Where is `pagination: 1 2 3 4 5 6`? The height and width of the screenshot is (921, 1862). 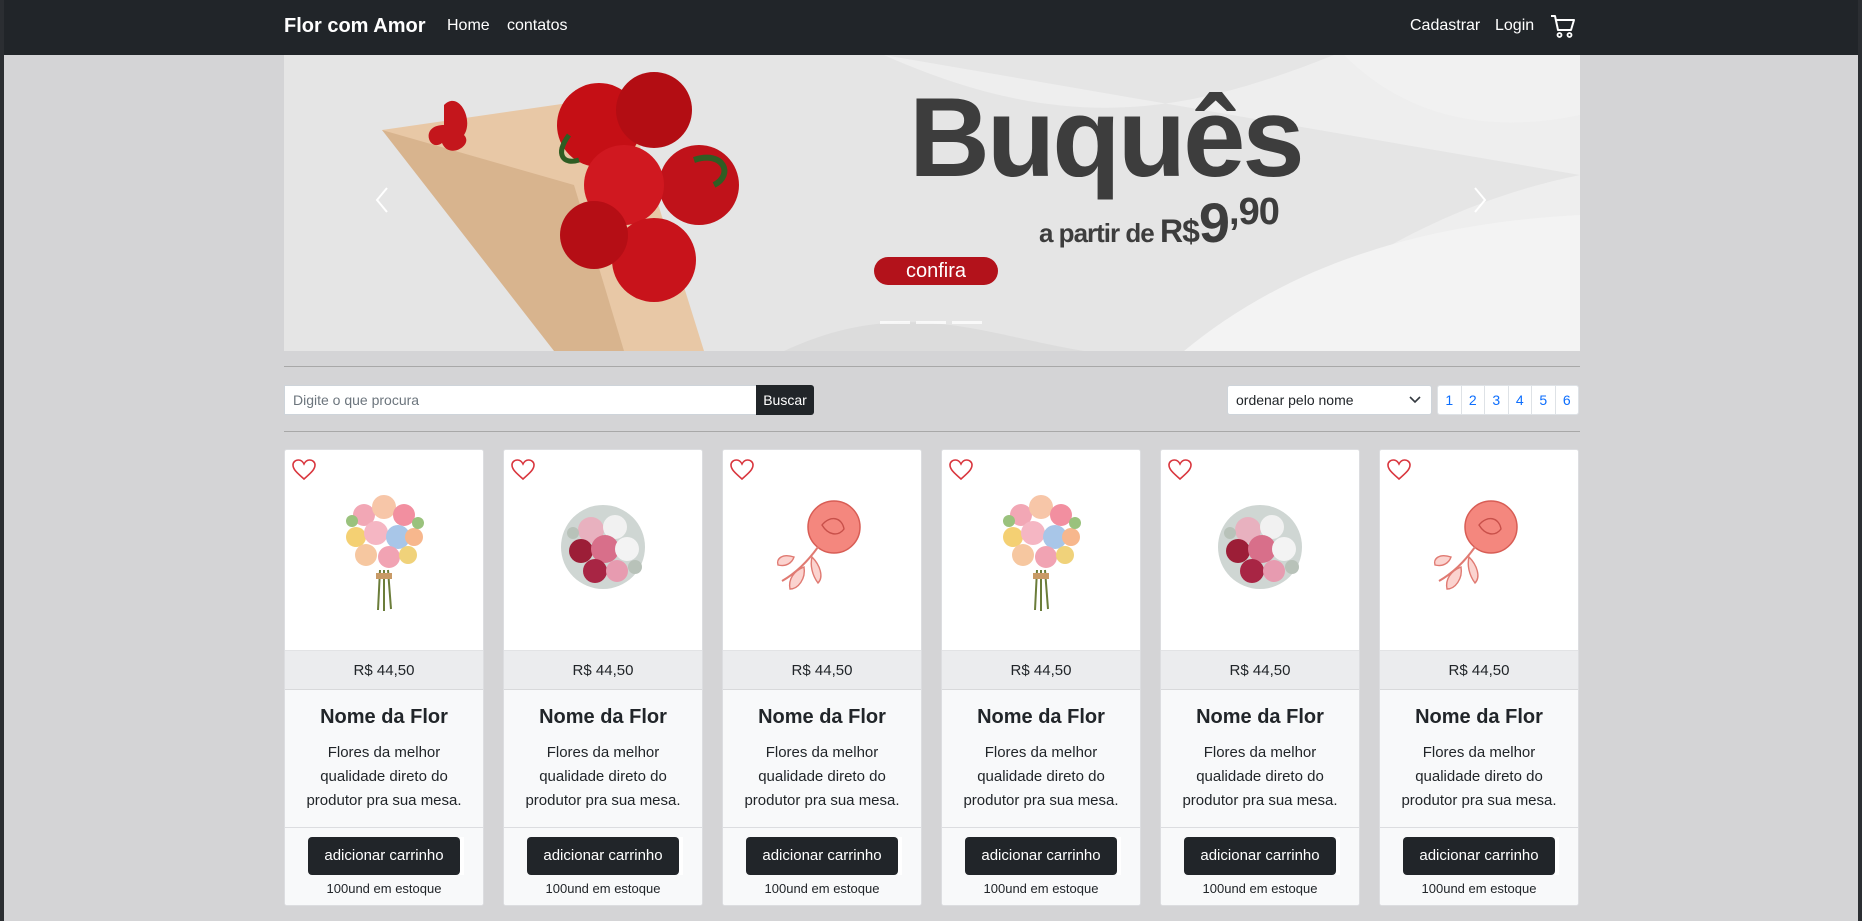
pagination: 1 2 3 4 5 6 is located at coordinates (1508, 400).